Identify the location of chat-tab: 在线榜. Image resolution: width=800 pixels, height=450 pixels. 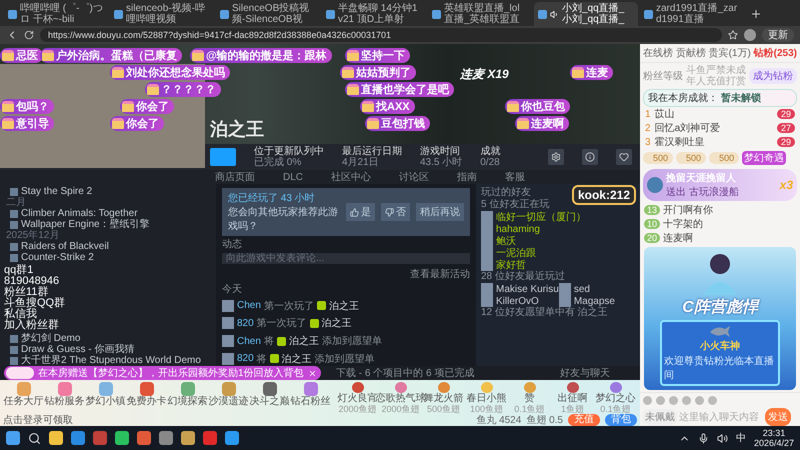
(658, 53).